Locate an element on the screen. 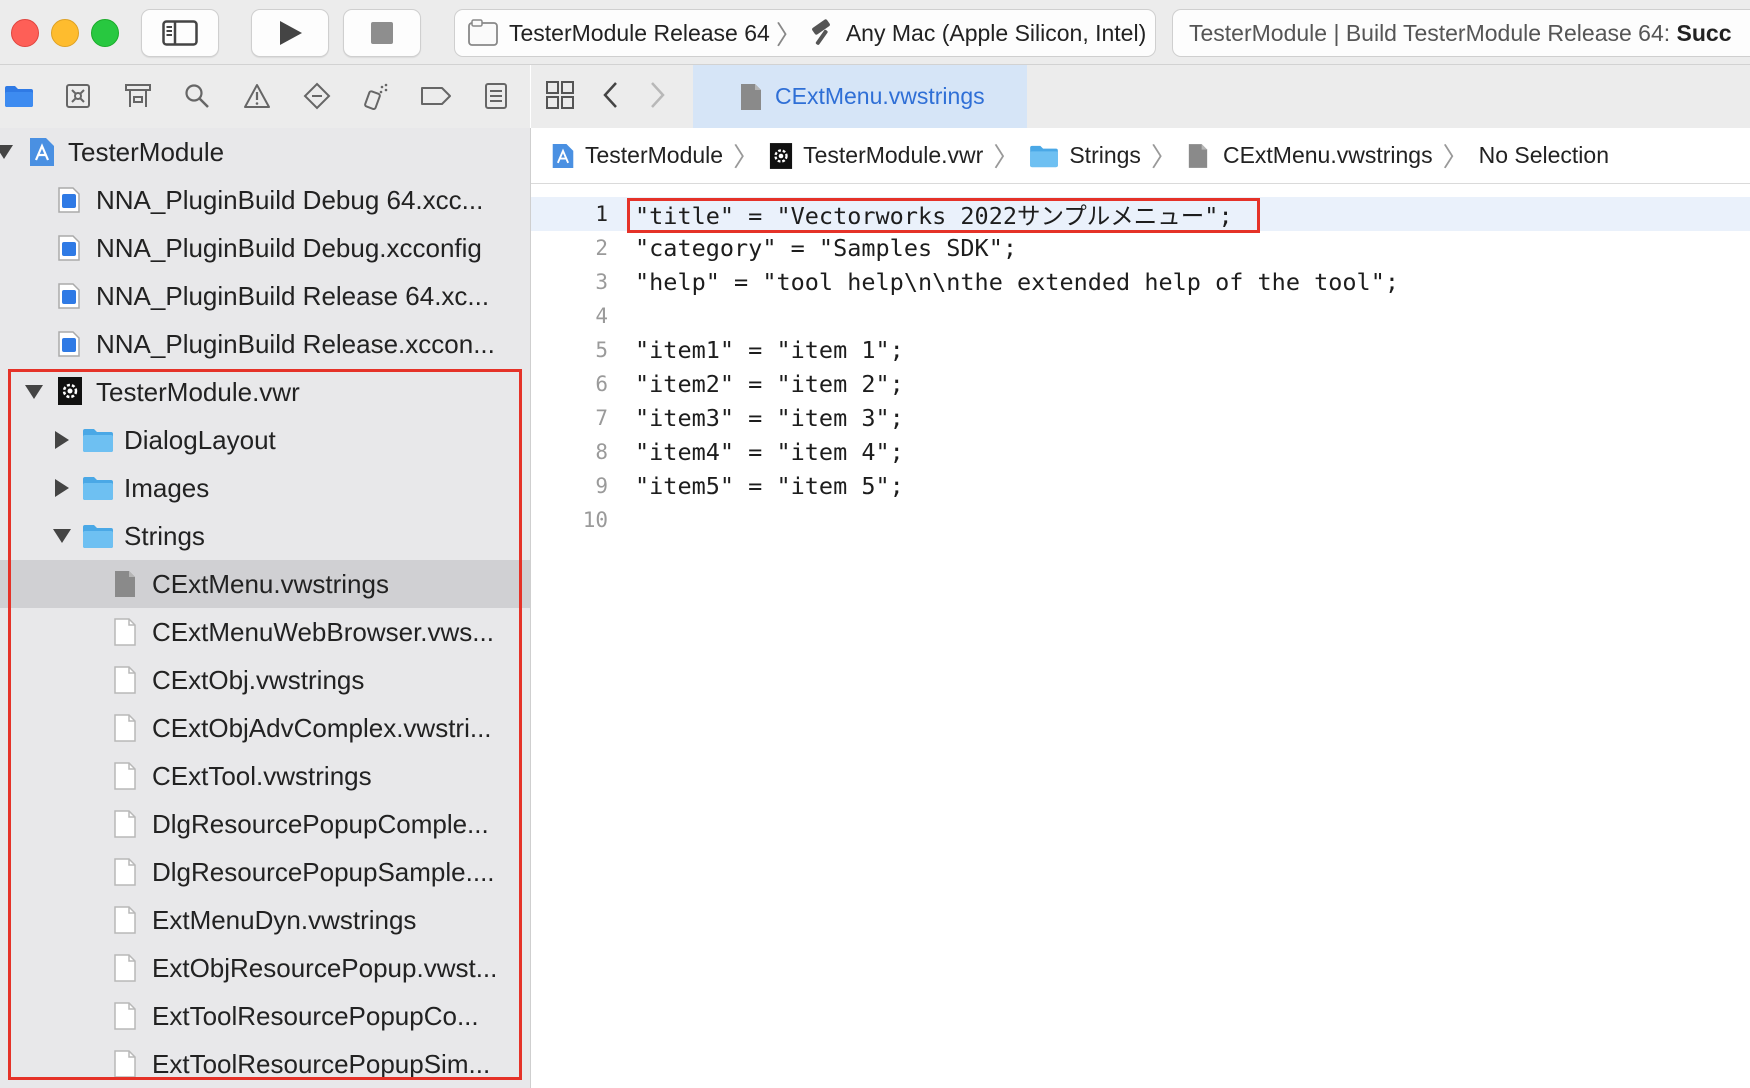  tab-title: CExtMenu.vwstrings is located at coordinates (880, 96).